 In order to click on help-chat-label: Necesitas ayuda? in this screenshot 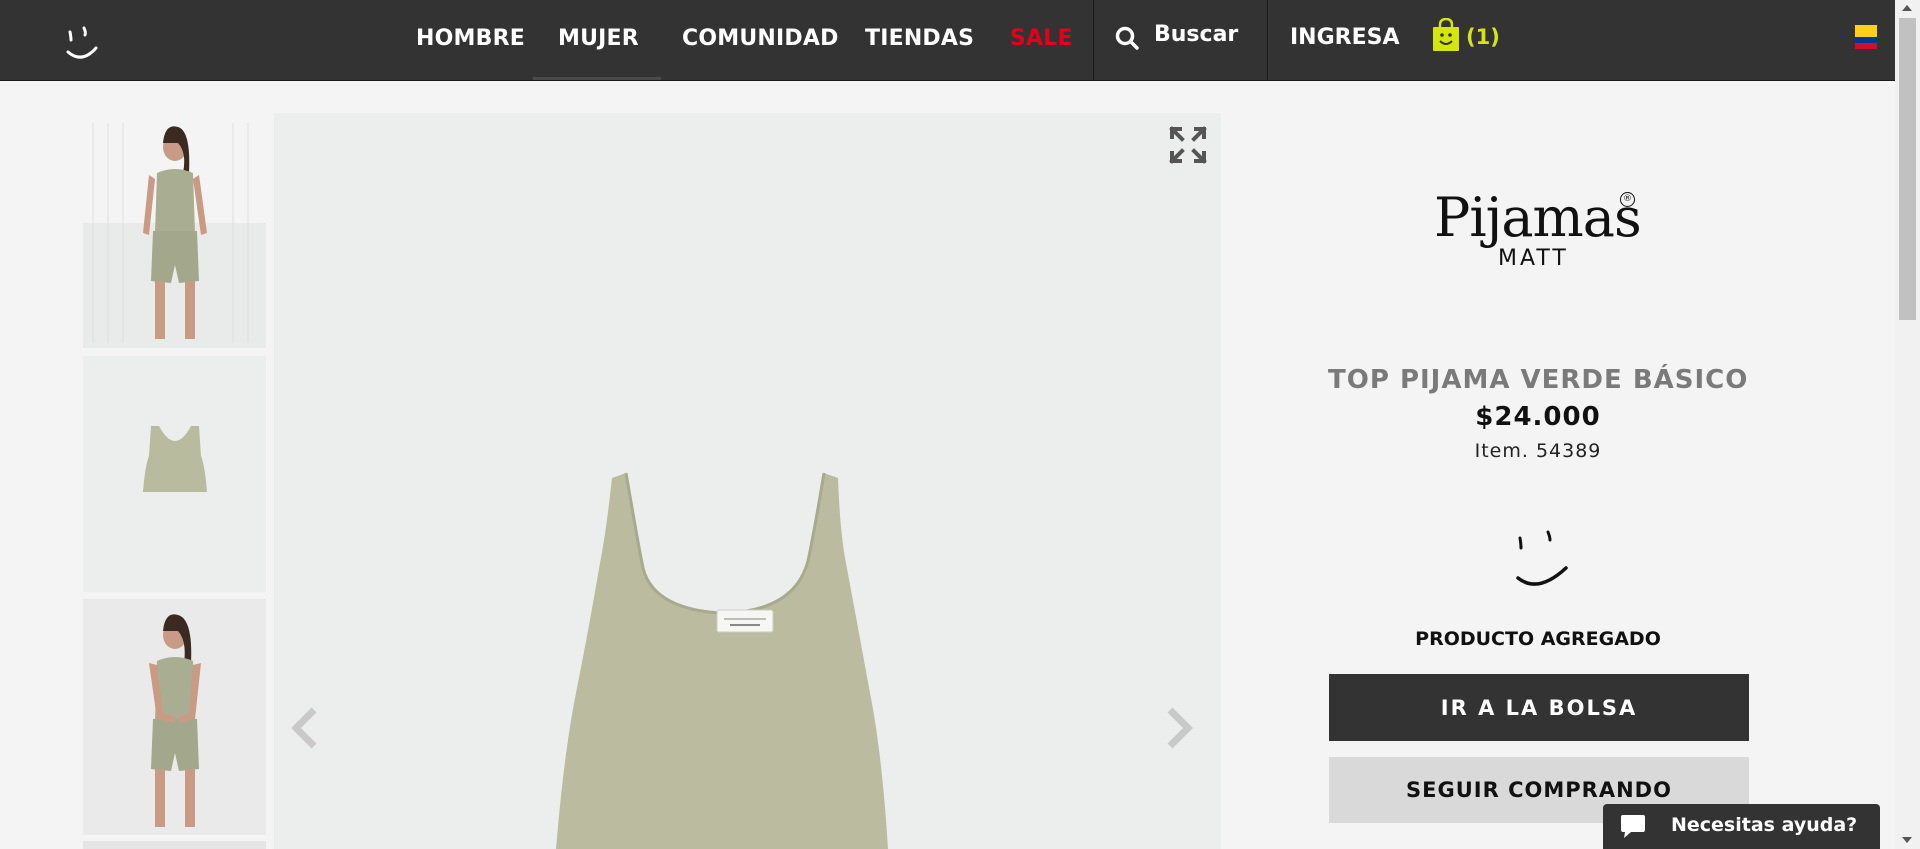, I will do `click(1764, 825)`.